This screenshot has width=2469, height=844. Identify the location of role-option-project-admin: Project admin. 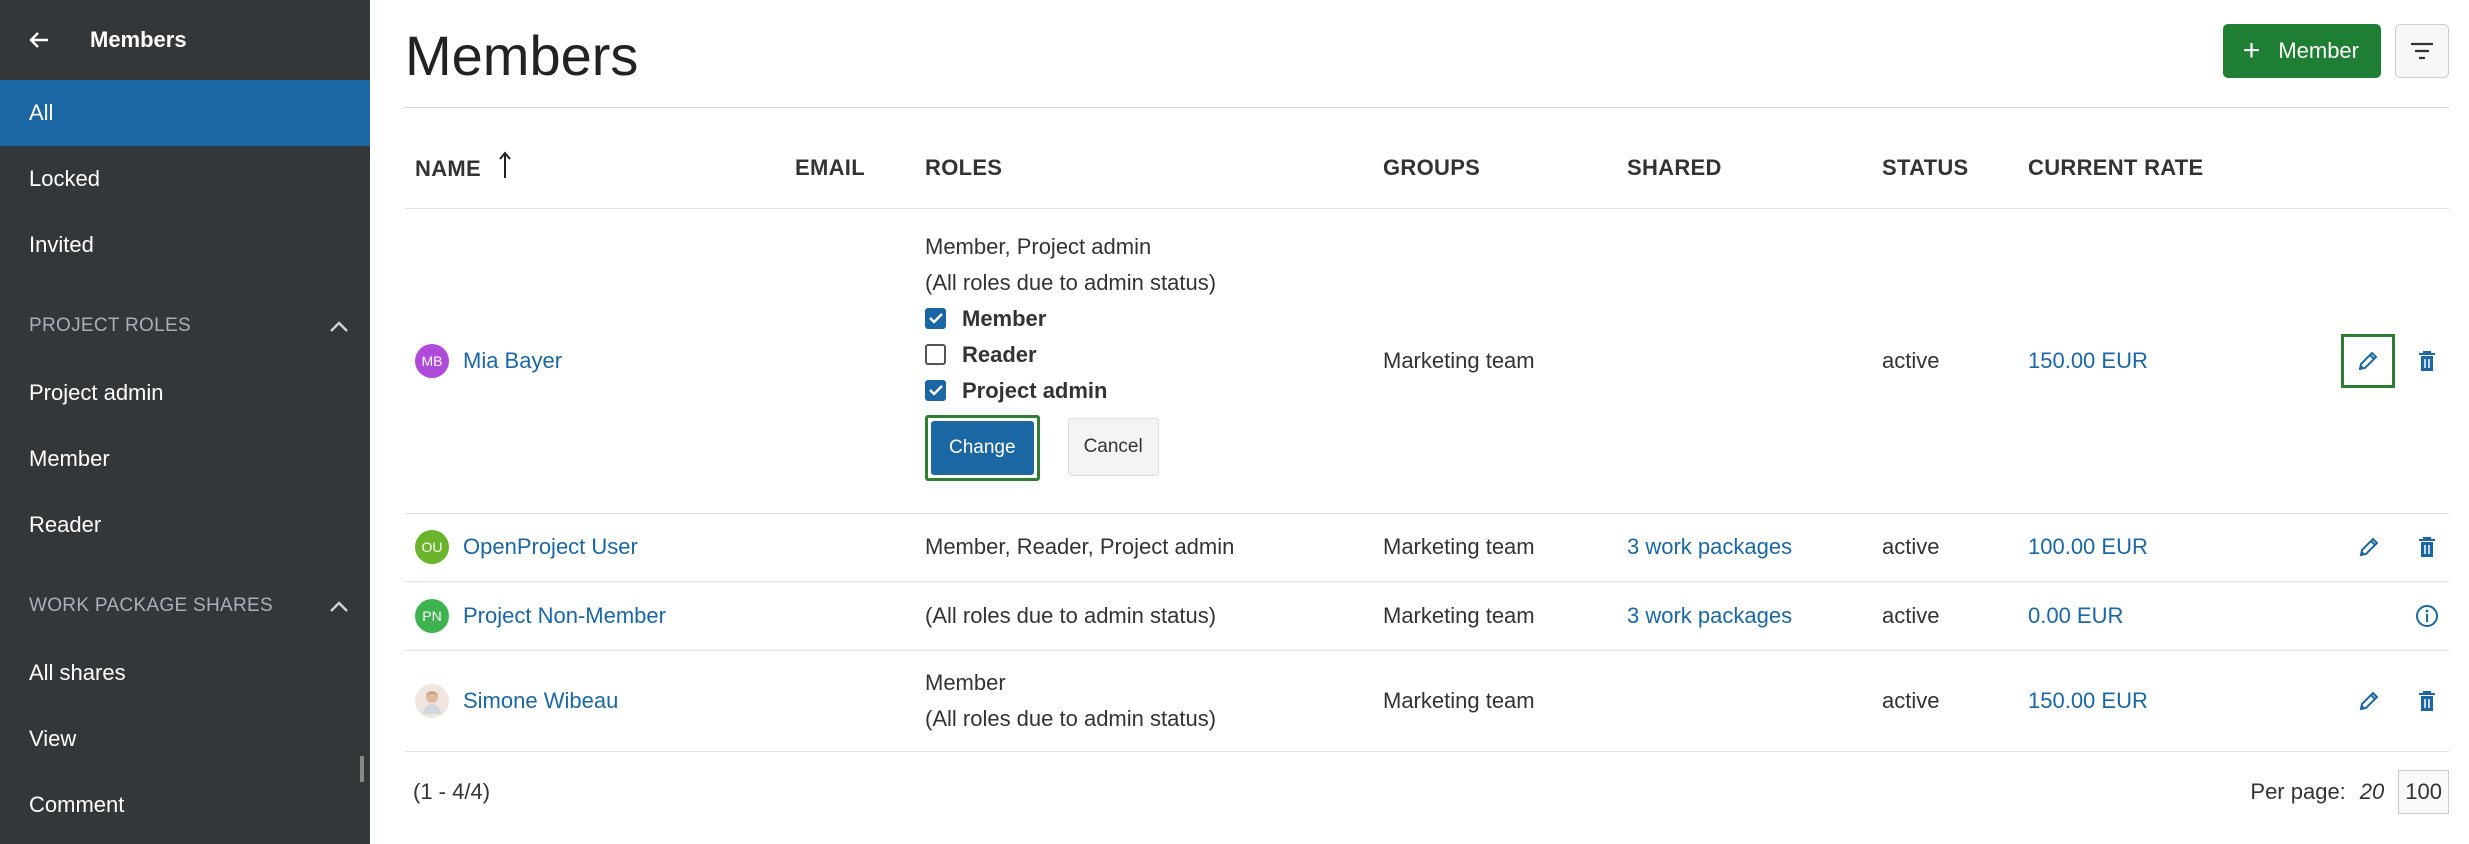
(1154, 391).